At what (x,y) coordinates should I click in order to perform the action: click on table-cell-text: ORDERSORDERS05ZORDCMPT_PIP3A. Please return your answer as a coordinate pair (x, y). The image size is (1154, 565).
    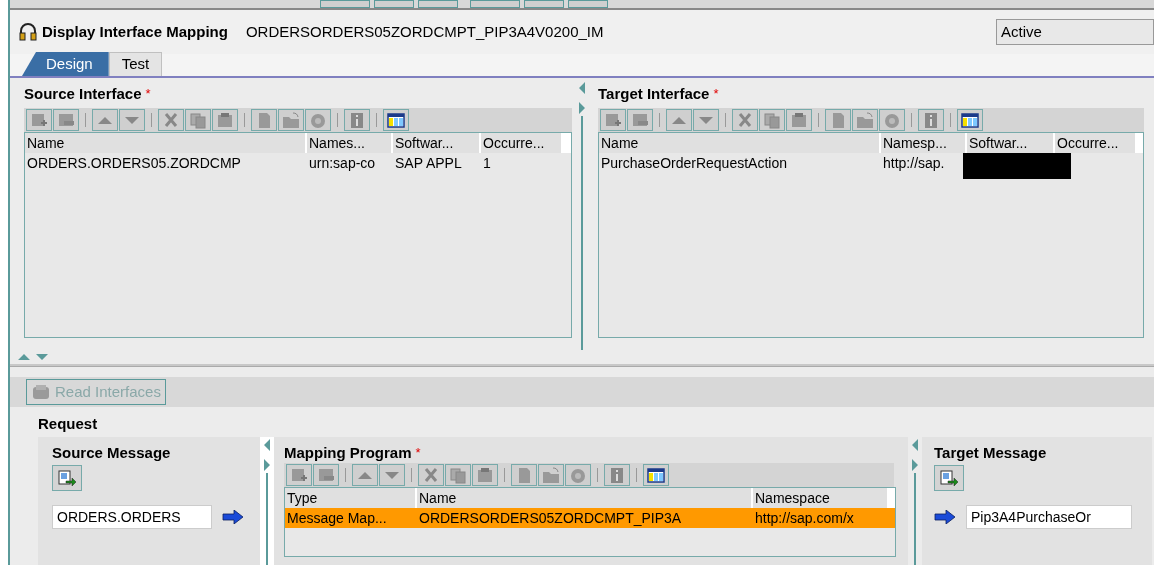
    Looking at the image, I should click on (550, 518).